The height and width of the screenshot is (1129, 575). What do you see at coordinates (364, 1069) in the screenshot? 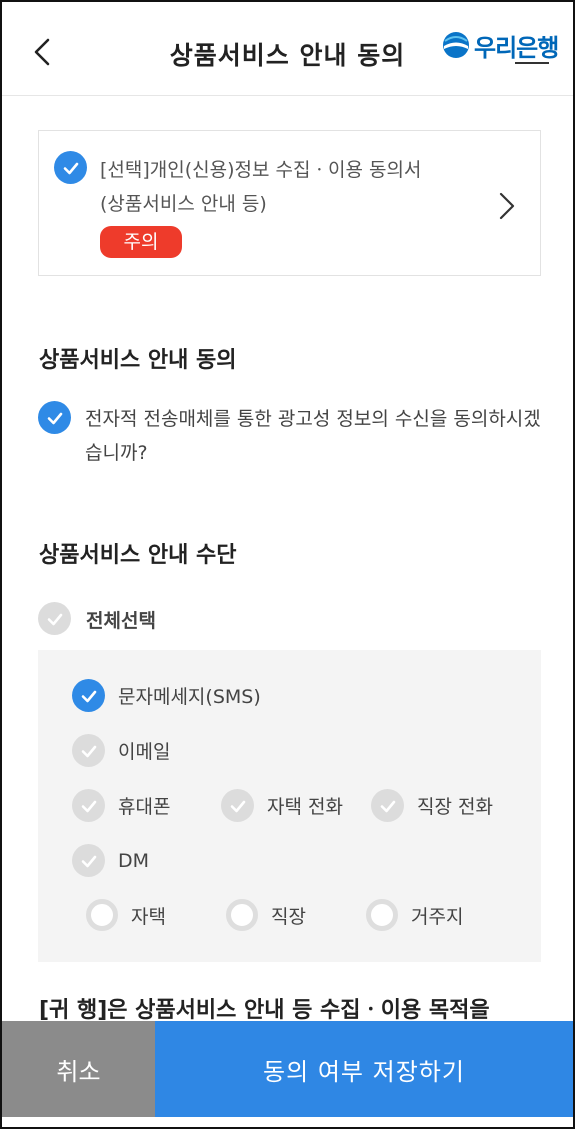
I see `save-consent-button: 동의 여부 저장하기` at bounding box center [364, 1069].